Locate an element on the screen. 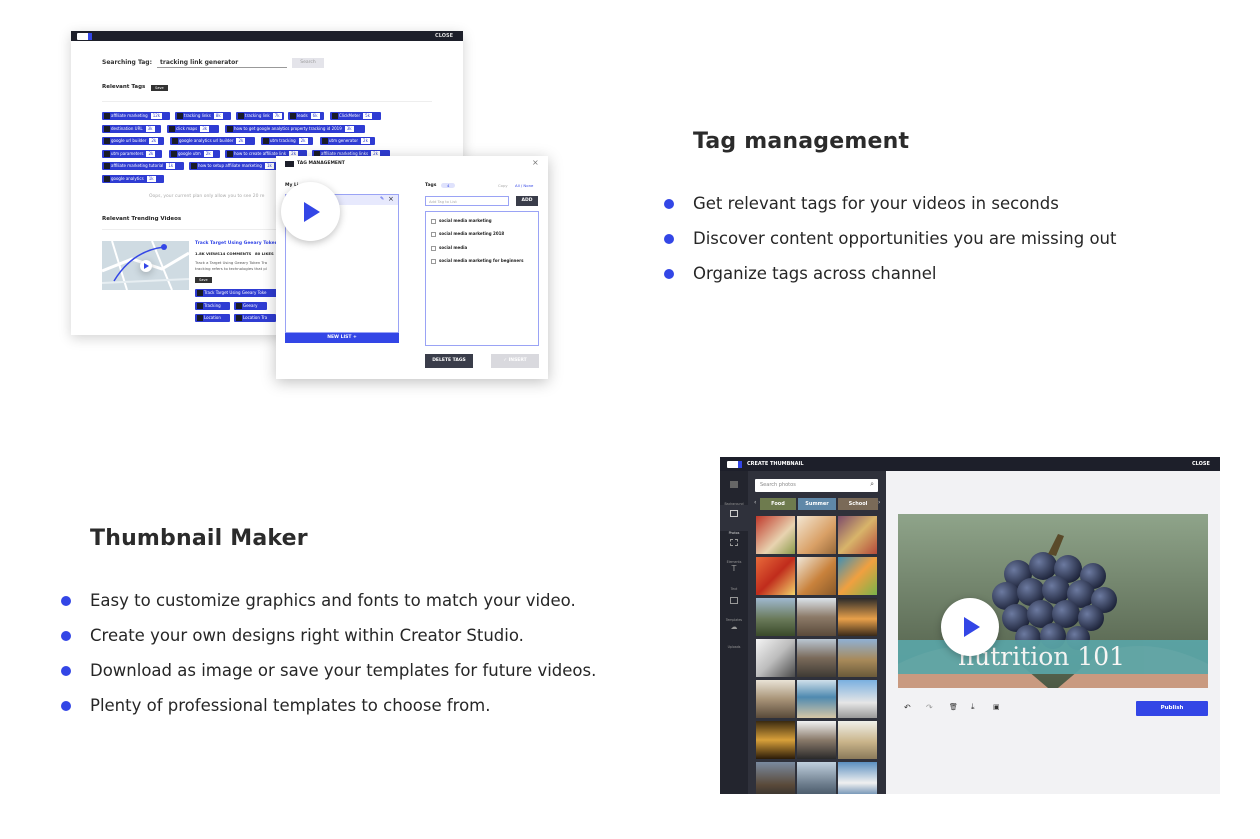 The width and height of the screenshot is (1260, 839). thumb-header-title: CREATE THUMBNAIL is located at coordinates (775, 464).